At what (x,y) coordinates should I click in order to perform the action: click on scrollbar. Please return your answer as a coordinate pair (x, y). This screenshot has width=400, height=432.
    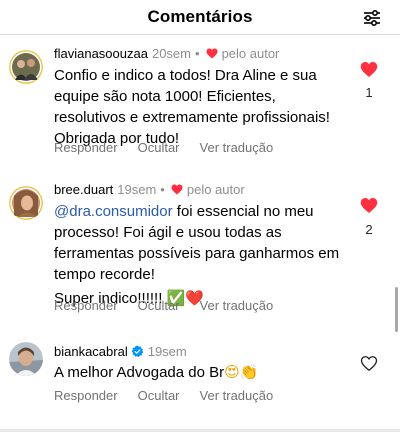
    Looking at the image, I should click on (396, 309).